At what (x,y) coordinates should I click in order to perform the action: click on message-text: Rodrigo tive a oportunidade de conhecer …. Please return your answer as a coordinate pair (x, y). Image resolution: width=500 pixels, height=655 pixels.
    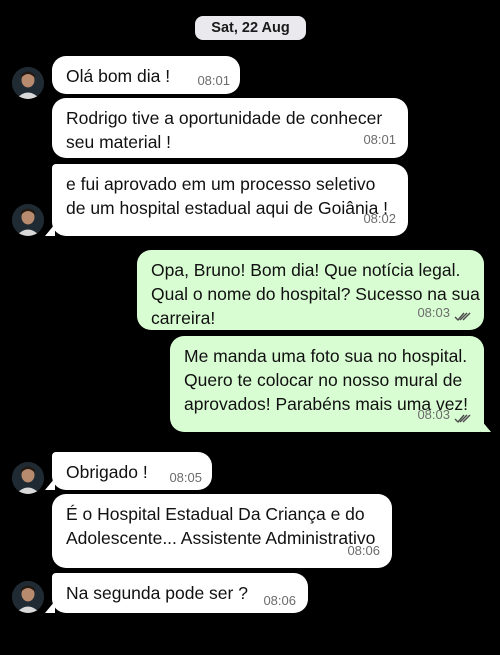
    Looking at the image, I should click on (224, 130).